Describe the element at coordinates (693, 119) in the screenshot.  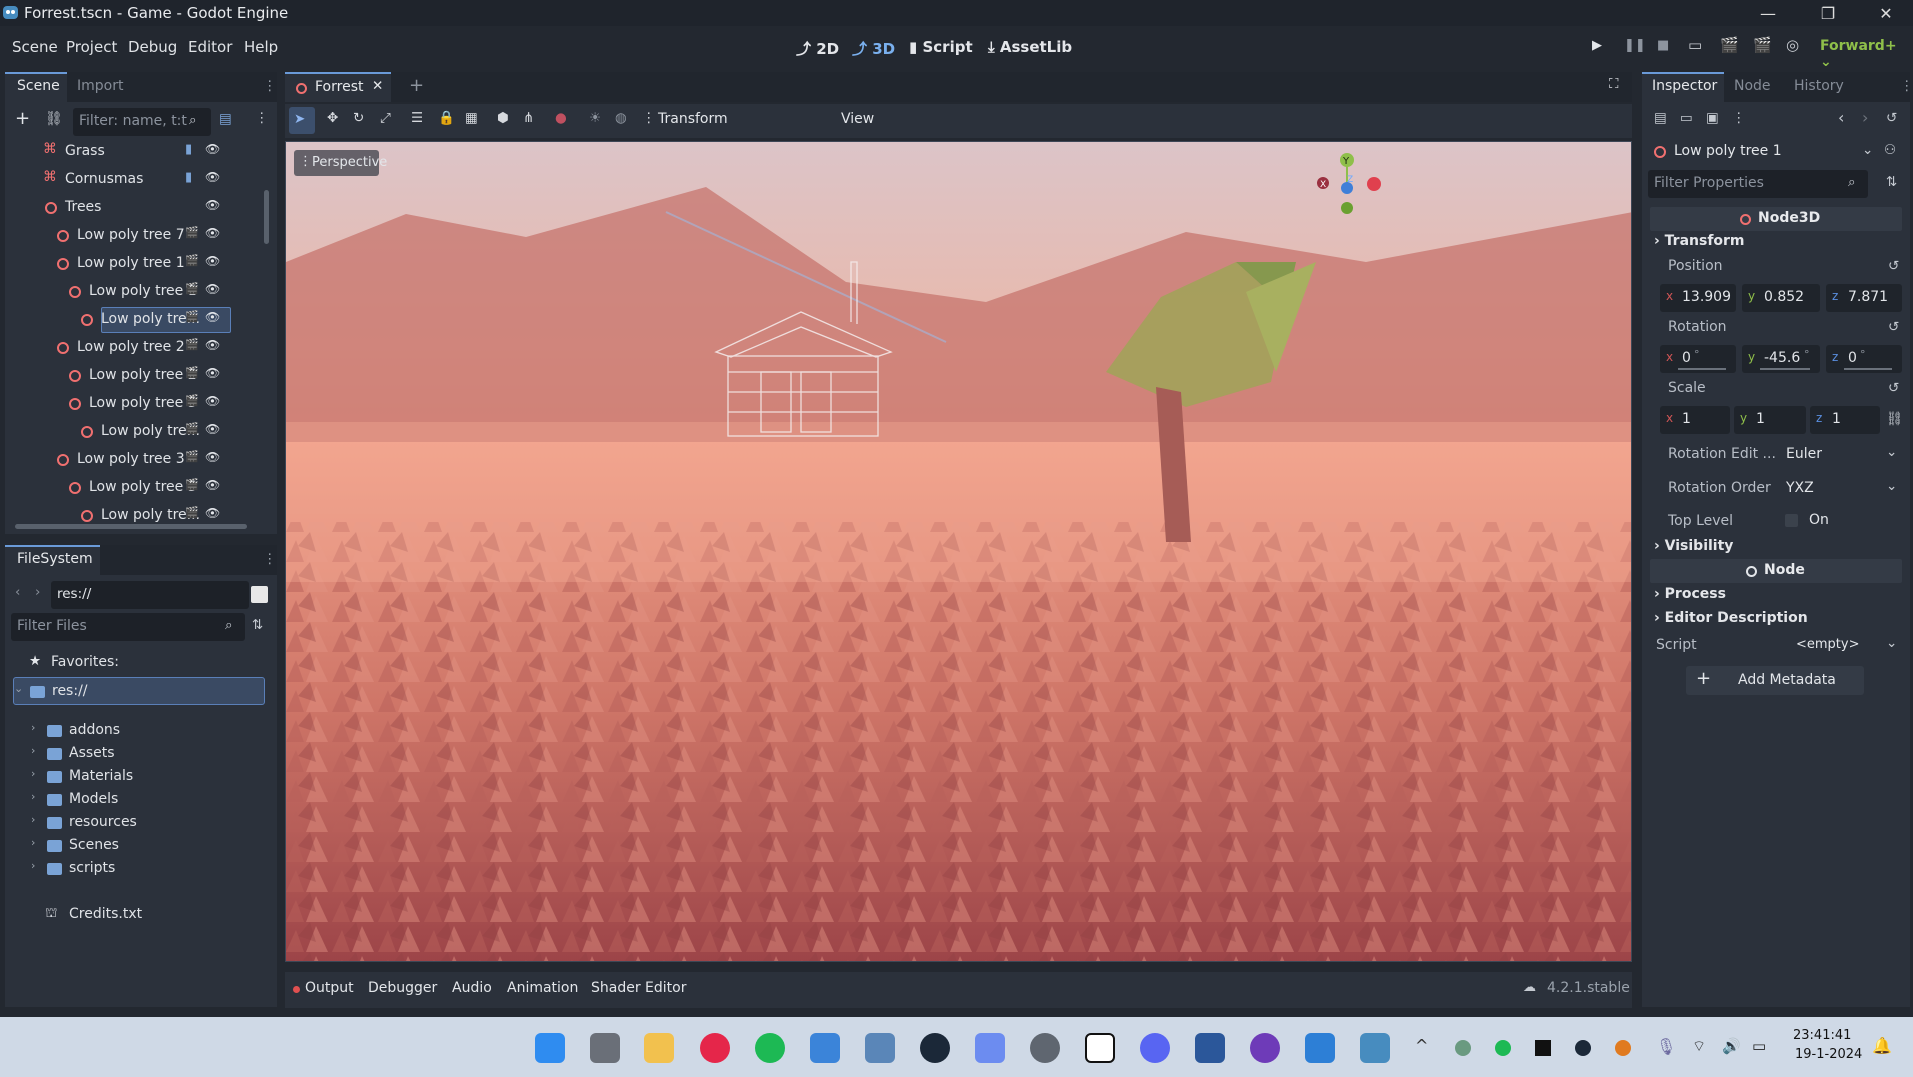
I see `transform-menu: Transform` at that location.